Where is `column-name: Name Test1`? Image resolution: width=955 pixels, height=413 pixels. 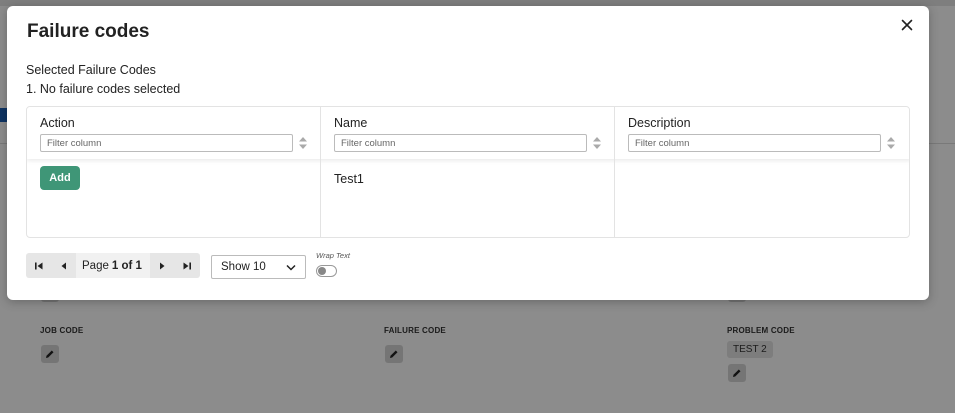
column-name: Name Test1 is located at coordinates (468, 172).